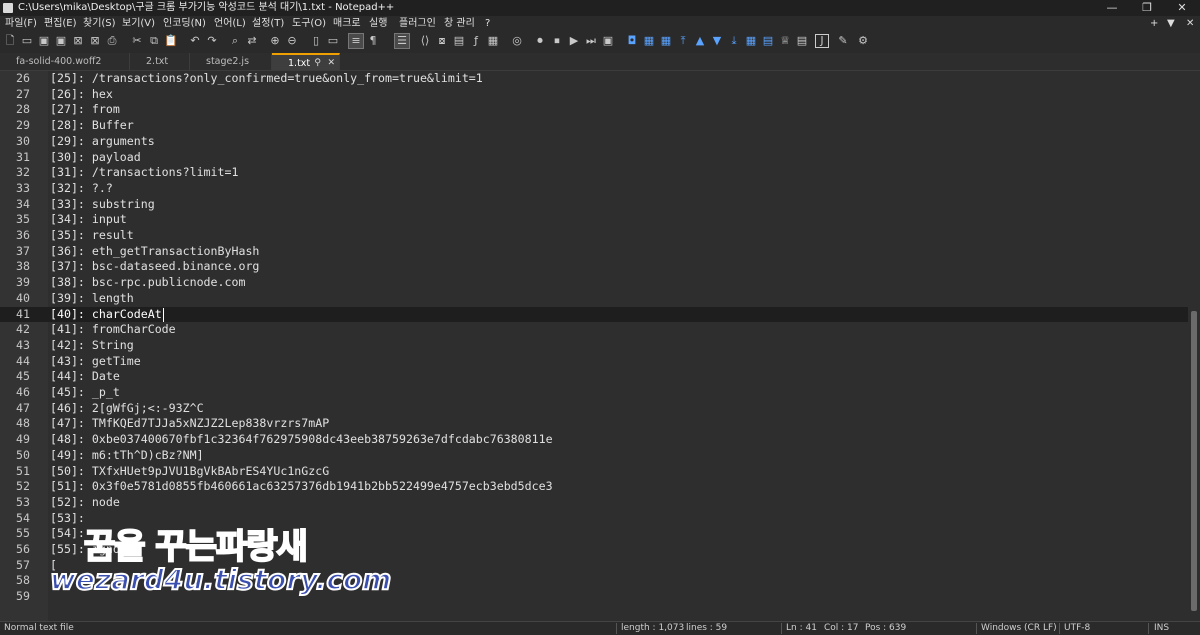 This screenshot has width=1200, height=635. Describe the element at coordinates (417, 23) in the screenshot. I see `menu-plugins: 플러그인` at that location.